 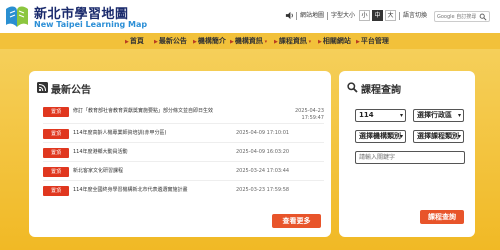 I want to click on nav-label: 首頁, so click(x=136, y=41).